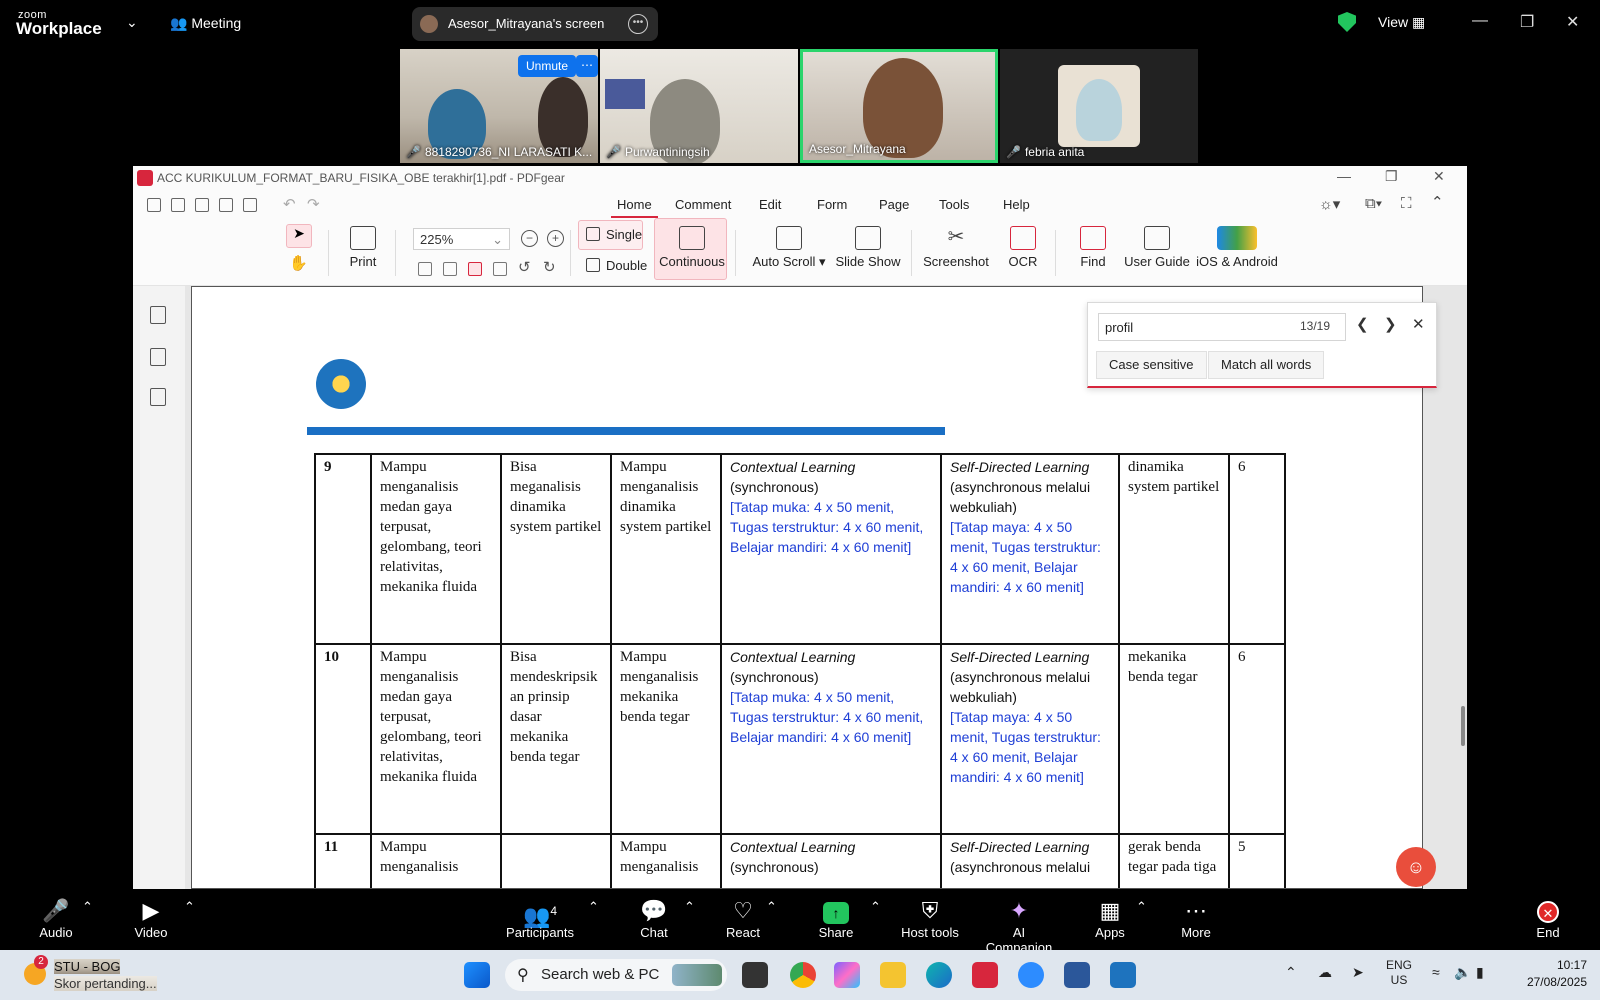 The image size is (1600, 1000). What do you see at coordinates (425, 269) in the screenshot?
I see `fit-page-icon` at bounding box center [425, 269].